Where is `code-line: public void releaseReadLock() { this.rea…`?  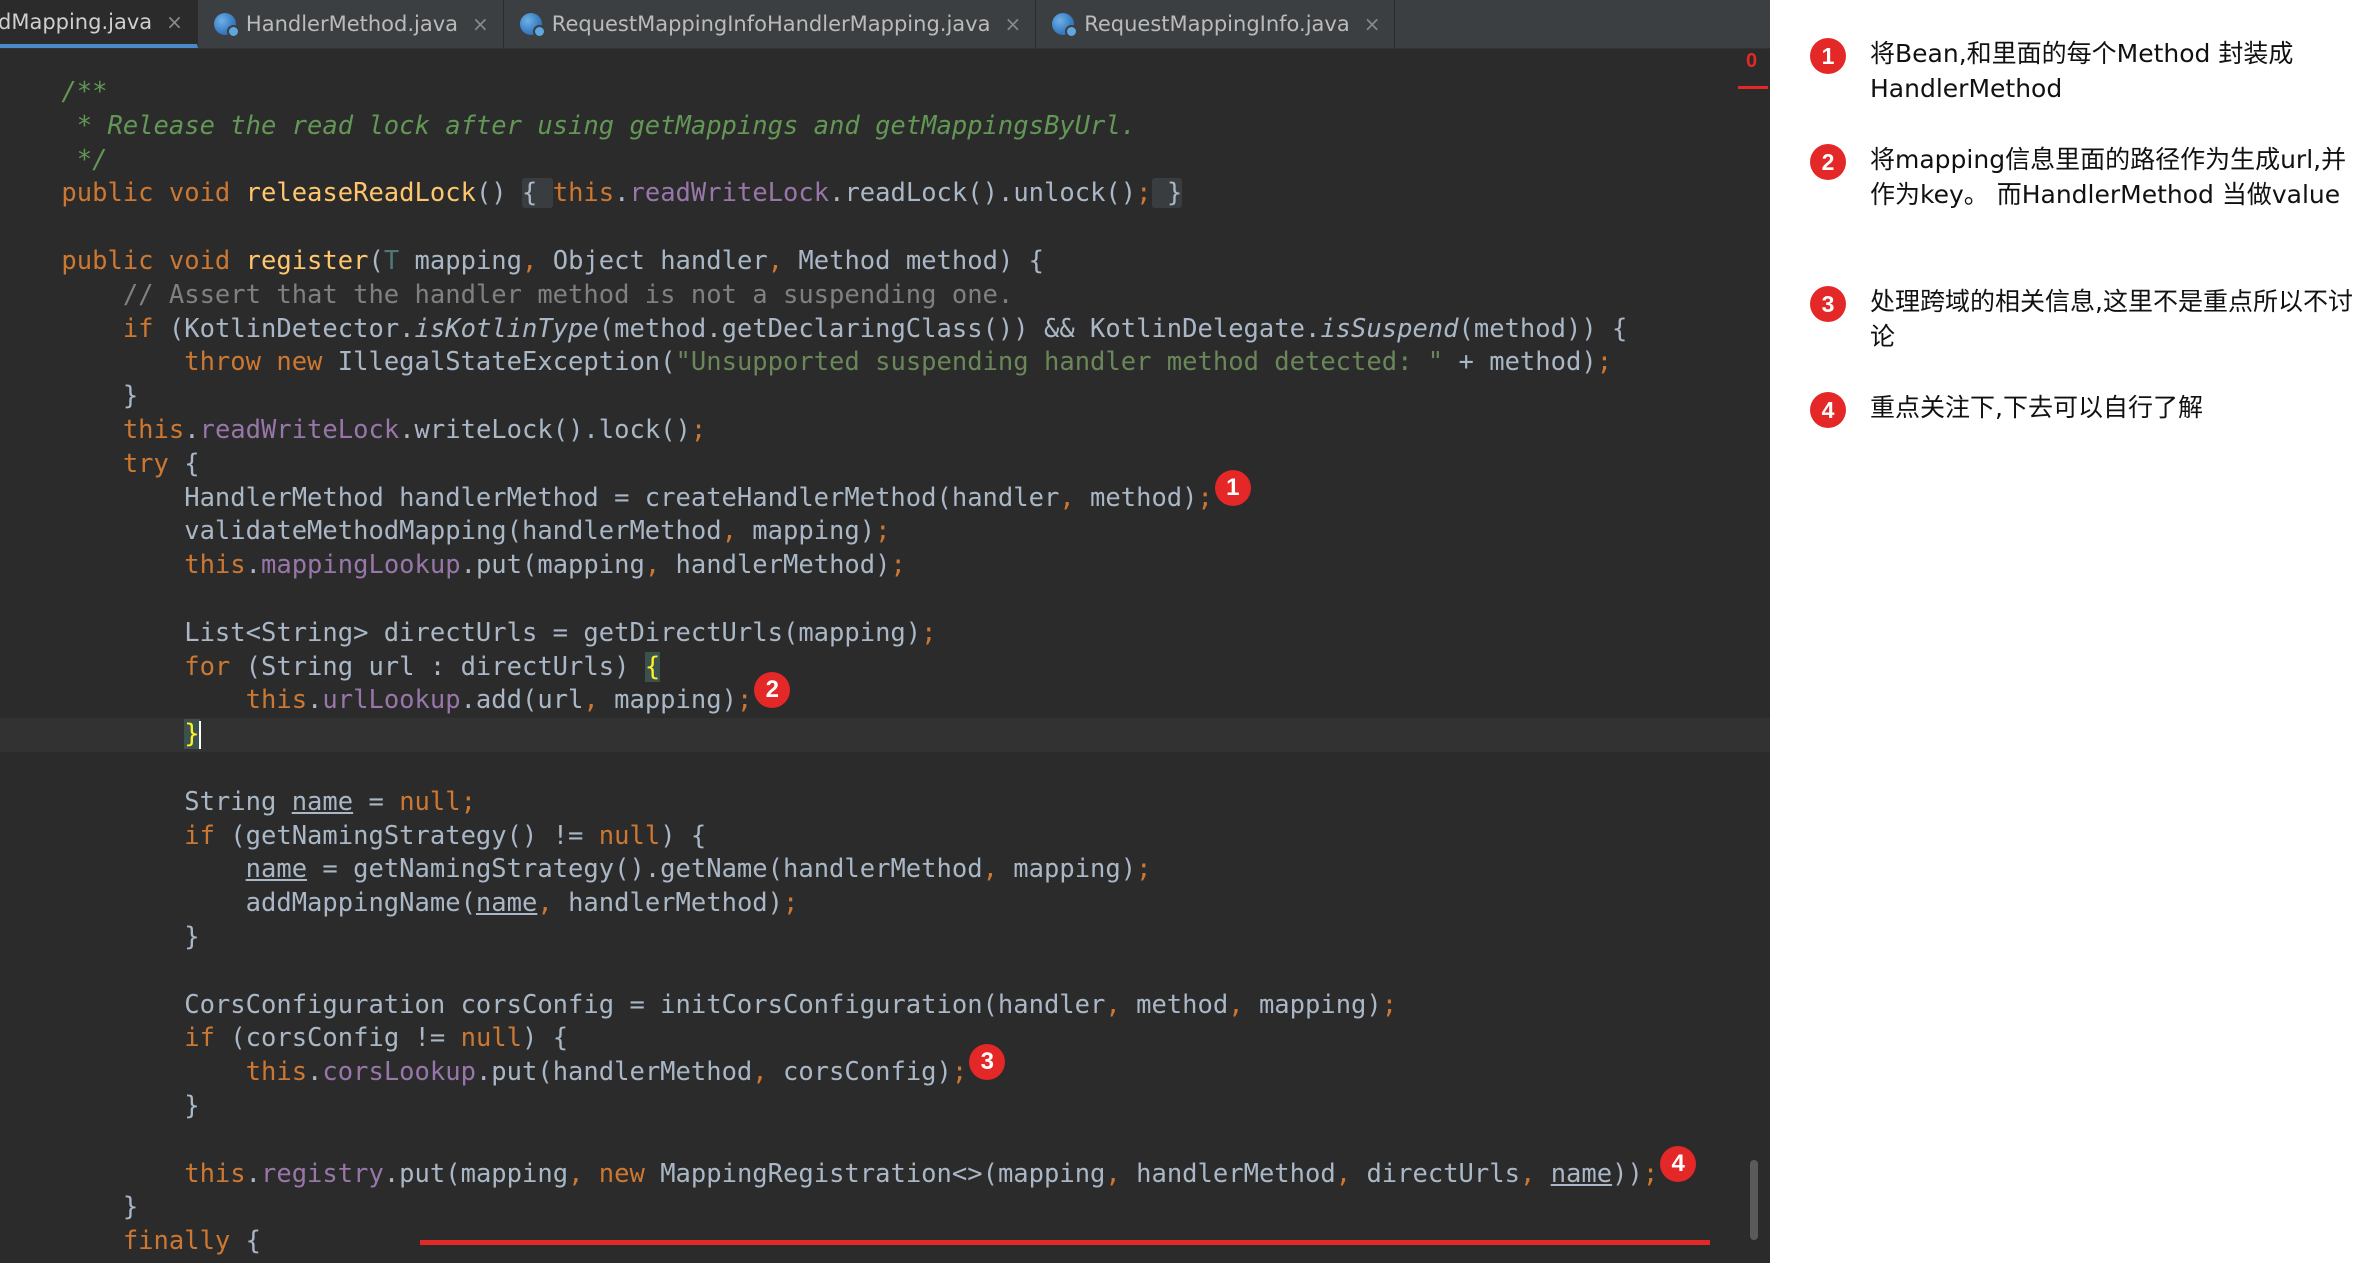
code-line: public void releaseReadLock() { this.rea… is located at coordinates (885, 194).